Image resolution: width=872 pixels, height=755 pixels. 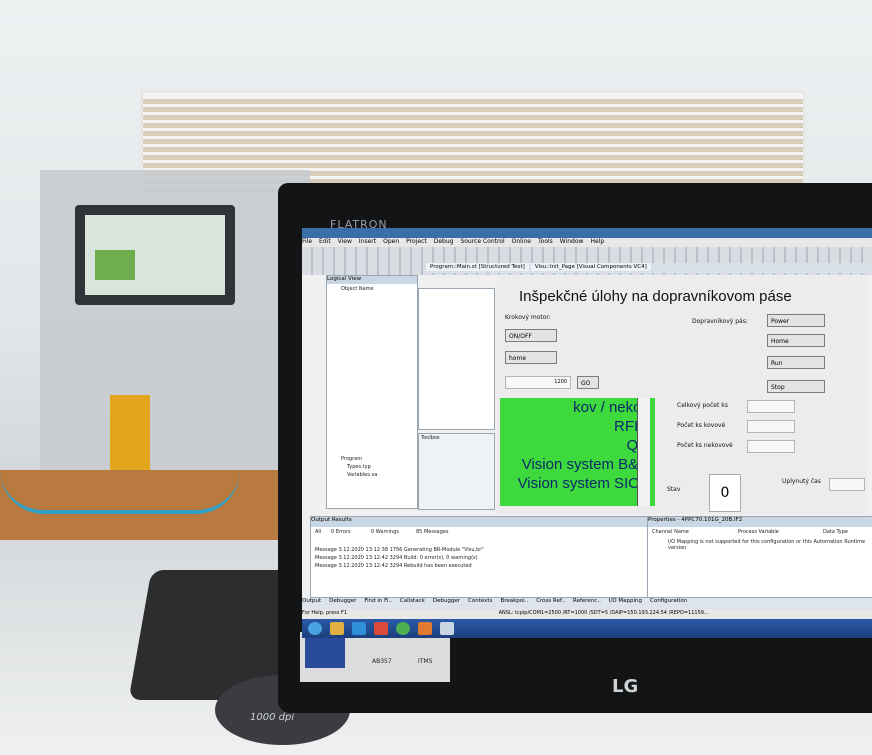 What do you see at coordinates (572, 241) in the screenshot?
I see `menu-window: Window` at bounding box center [572, 241].